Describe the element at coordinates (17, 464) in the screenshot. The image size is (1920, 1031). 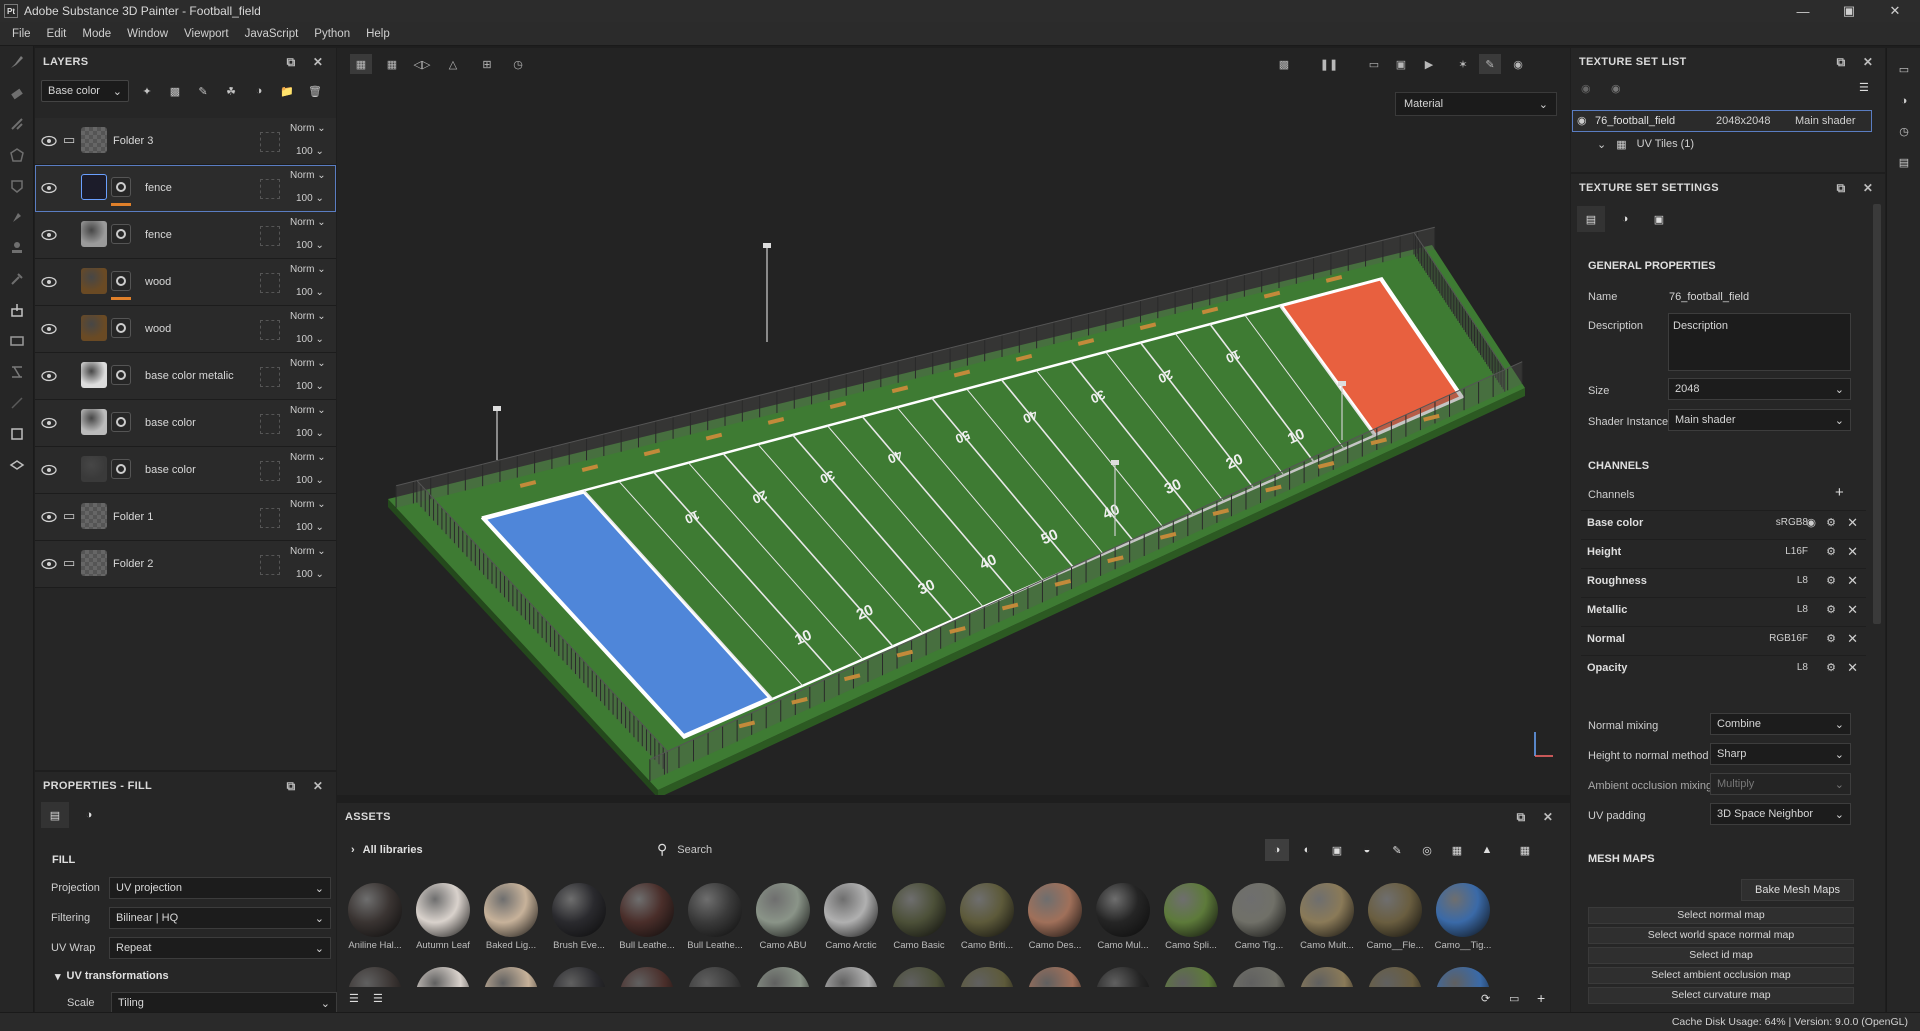
I see `display-settings-icon` at that location.